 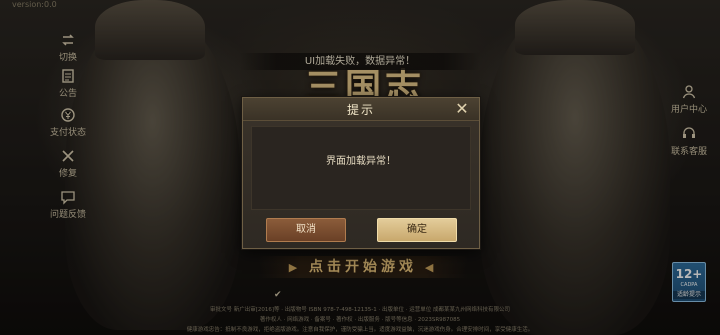 I want to click on close-icon: ✕, so click(x=462, y=109).